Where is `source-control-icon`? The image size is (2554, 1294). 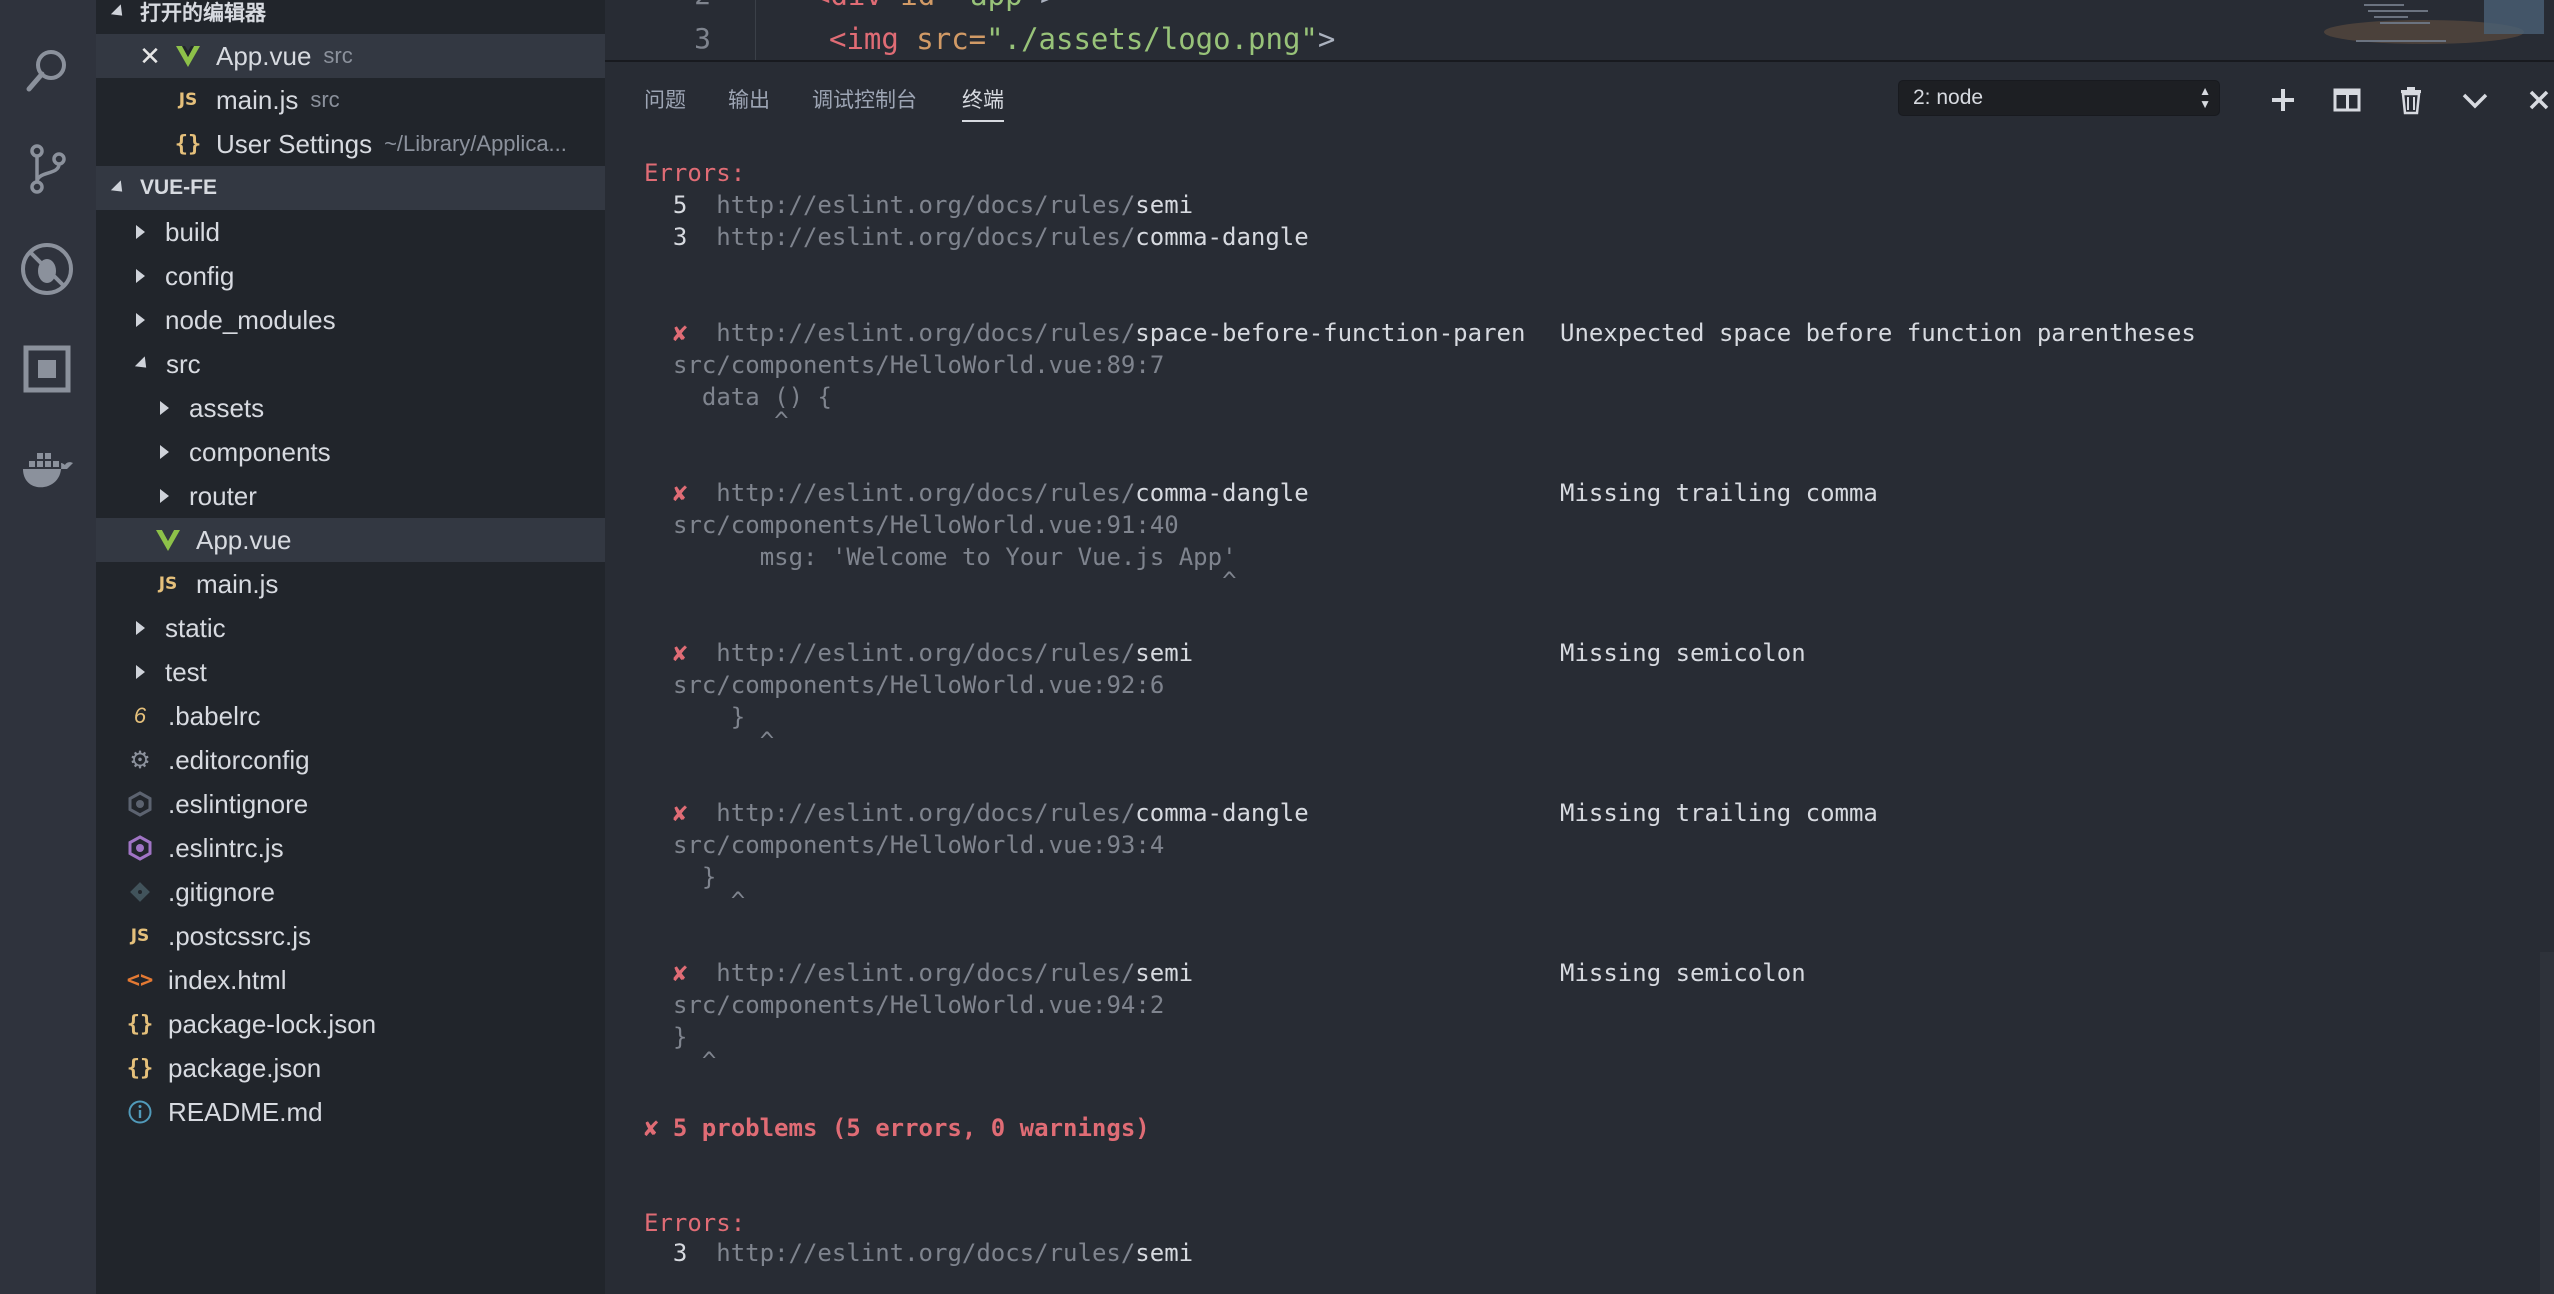
source-control-icon is located at coordinates (47, 169).